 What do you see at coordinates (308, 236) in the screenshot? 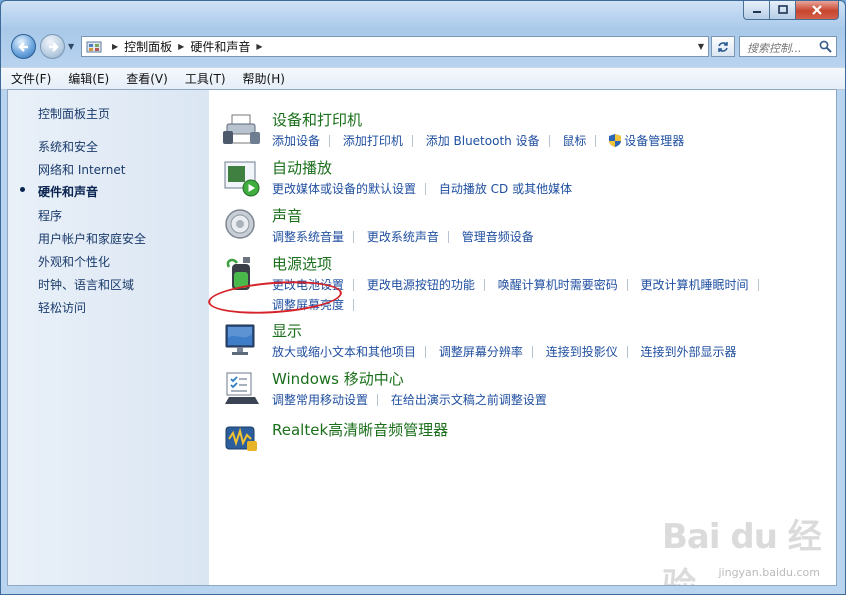
I see `link-adjust-volume: 调整系统音量` at bounding box center [308, 236].